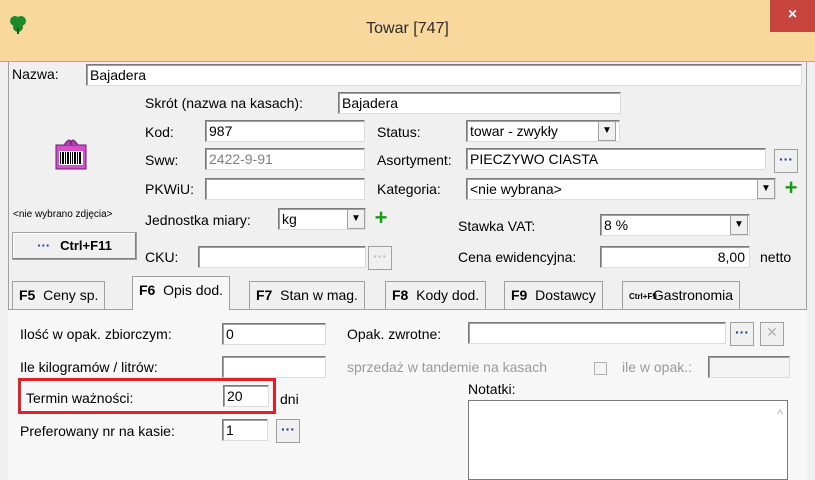  Describe the element at coordinates (319, 295) in the screenshot. I see `tab-label: Stan w mag.` at that location.